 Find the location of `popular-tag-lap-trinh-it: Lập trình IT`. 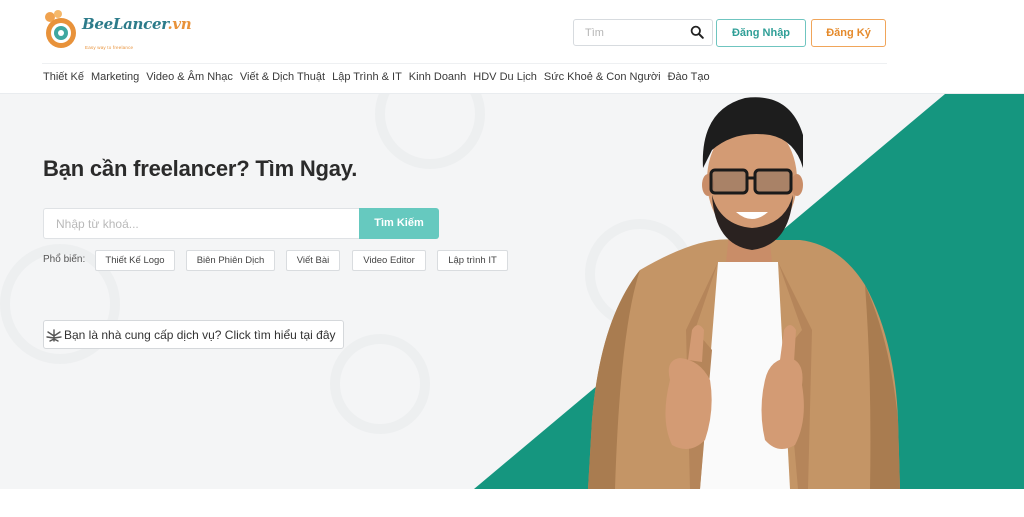

popular-tag-lap-trinh-it: Lập trình IT is located at coordinates (472, 260).